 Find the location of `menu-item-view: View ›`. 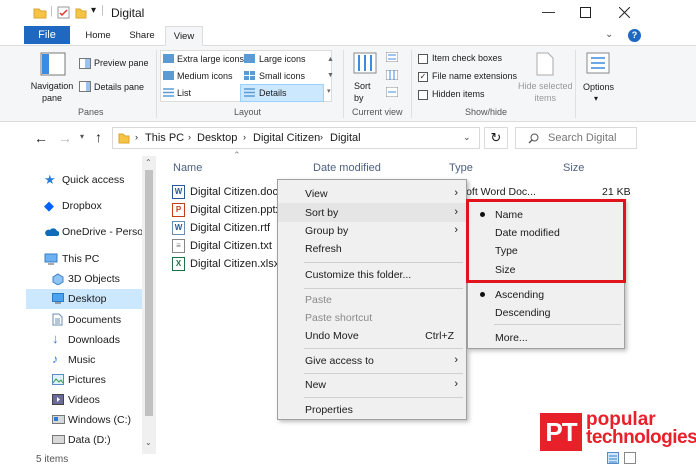

menu-item-view: View › is located at coordinates (372, 193).